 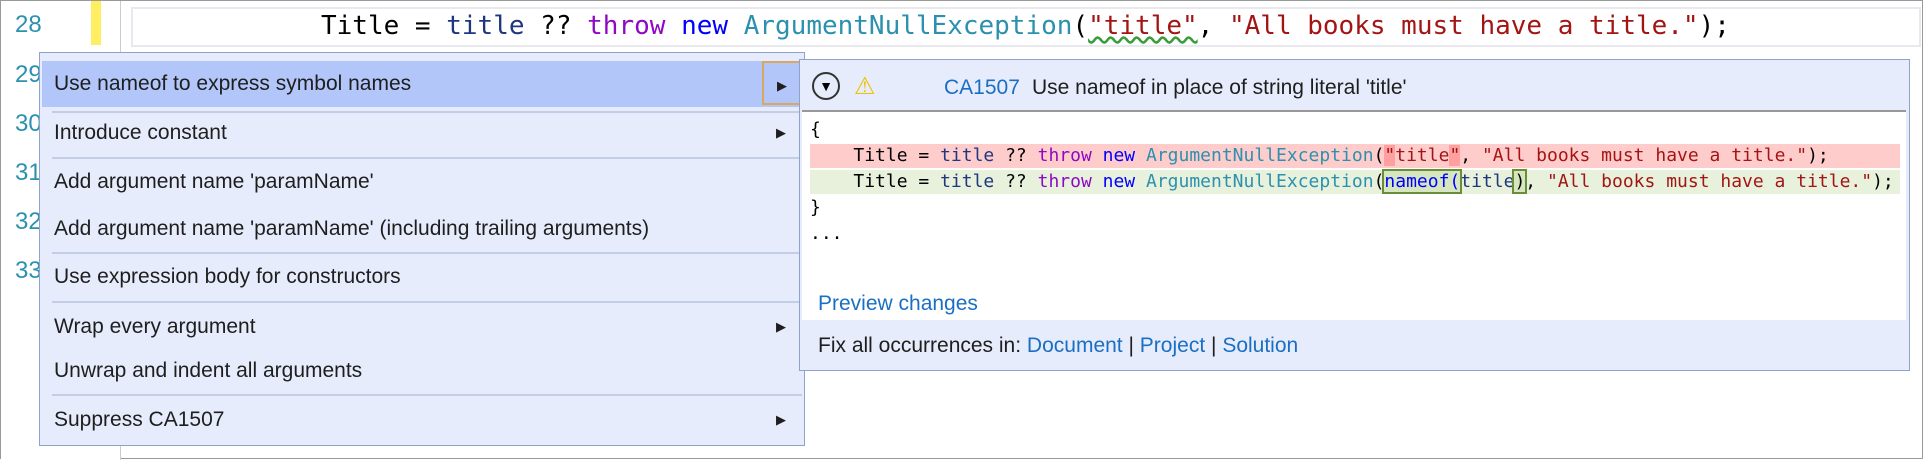 I want to click on menu-item-suppress: Suppress CA1507 ▶, so click(x=422, y=420).